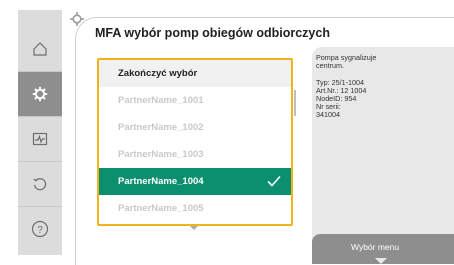 The width and height of the screenshot is (454, 265). I want to click on list-item-label: PartnerName_1003, so click(161, 154).